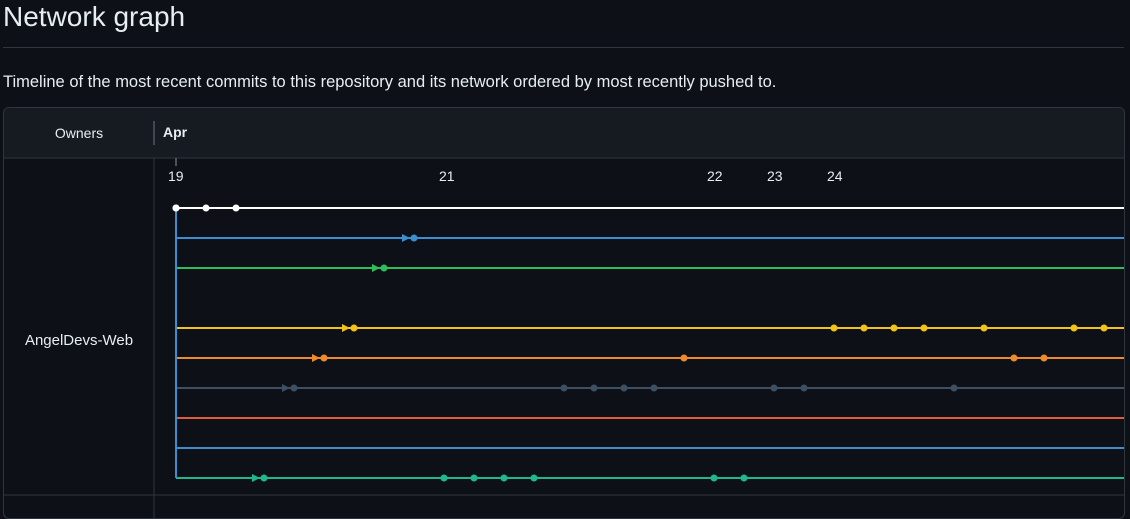 The height and width of the screenshot is (519, 1130). Describe the element at coordinates (447, 176) in the screenshot. I see `day-label: 21` at that location.